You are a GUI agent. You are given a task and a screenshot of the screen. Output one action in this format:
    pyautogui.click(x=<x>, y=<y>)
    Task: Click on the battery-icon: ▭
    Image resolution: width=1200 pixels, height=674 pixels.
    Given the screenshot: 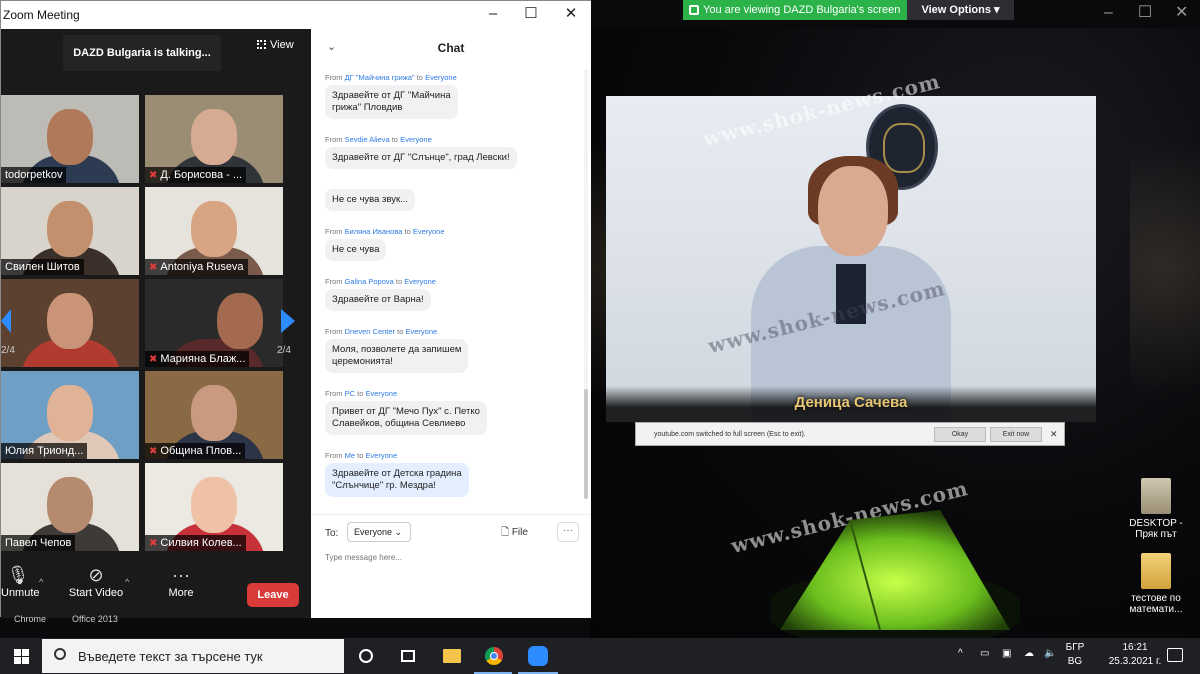 What is the action you would take?
    pyautogui.click(x=984, y=653)
    